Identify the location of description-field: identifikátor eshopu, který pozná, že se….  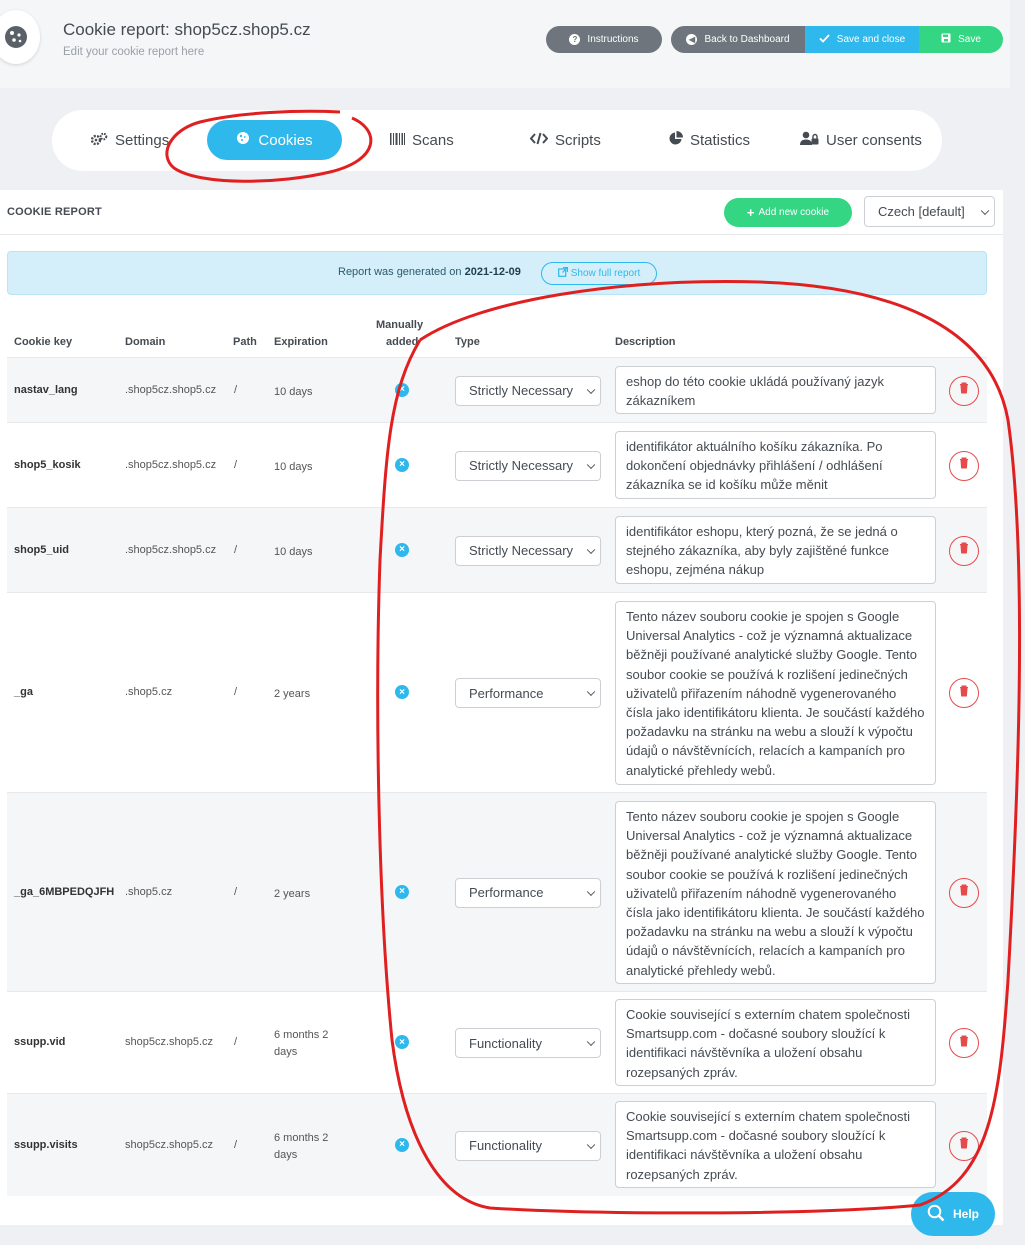
(775, 550).